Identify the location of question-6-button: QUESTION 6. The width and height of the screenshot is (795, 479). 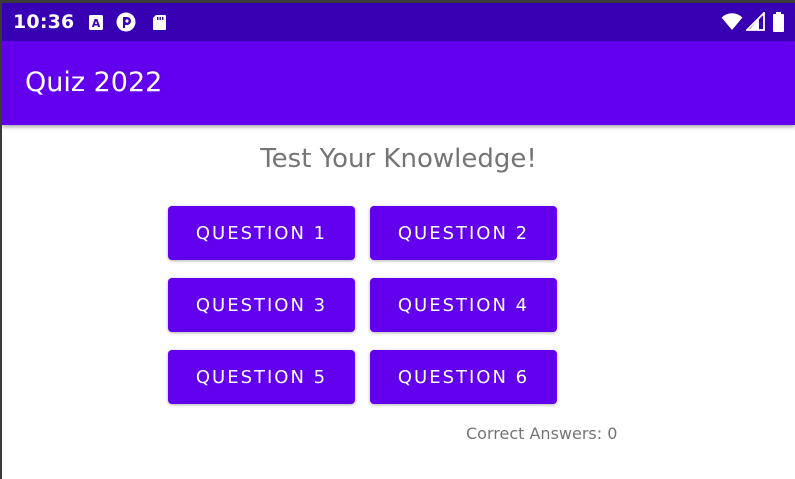
(463, 377).